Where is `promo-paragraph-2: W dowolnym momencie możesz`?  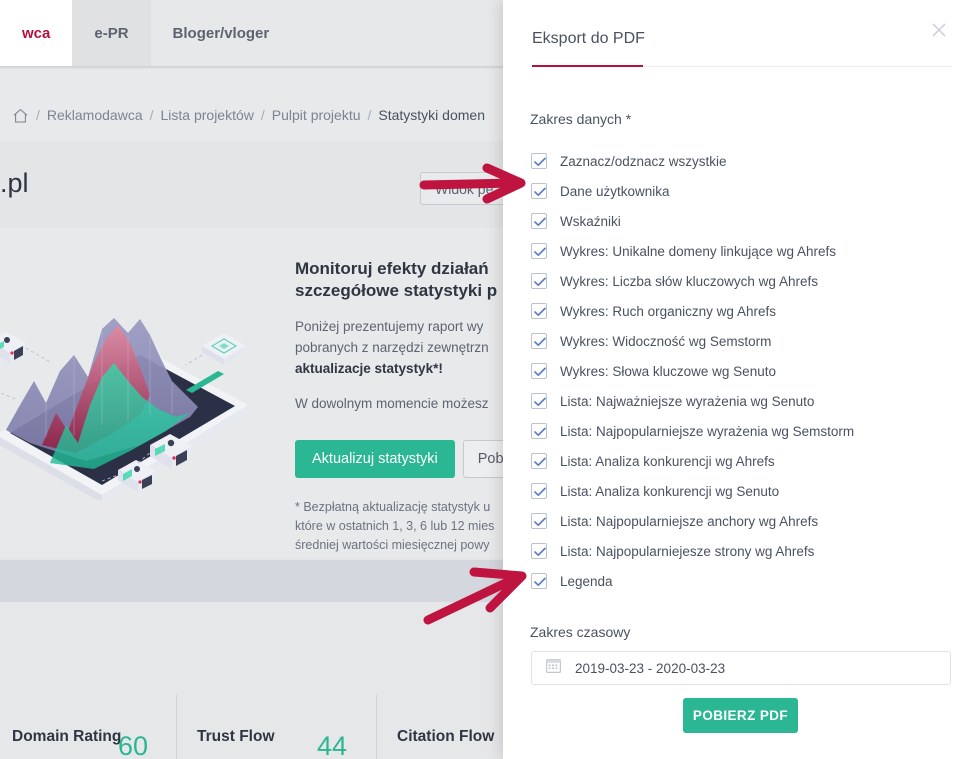
promo-paragraph-2: W dowolnym momencie możesz is located at coordinates (392, 403).